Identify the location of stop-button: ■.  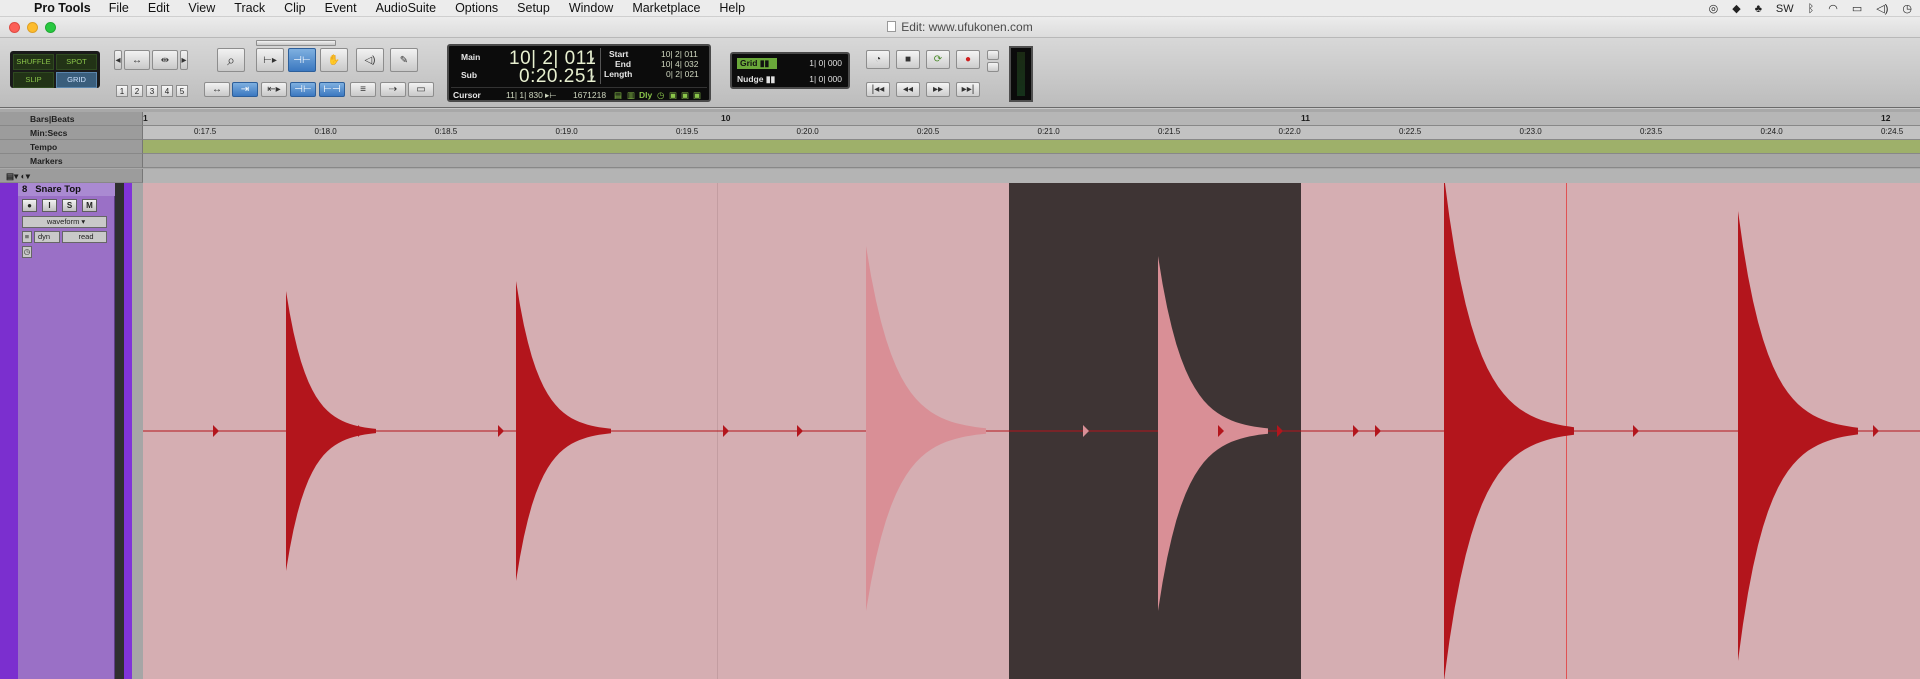
(908, 59).